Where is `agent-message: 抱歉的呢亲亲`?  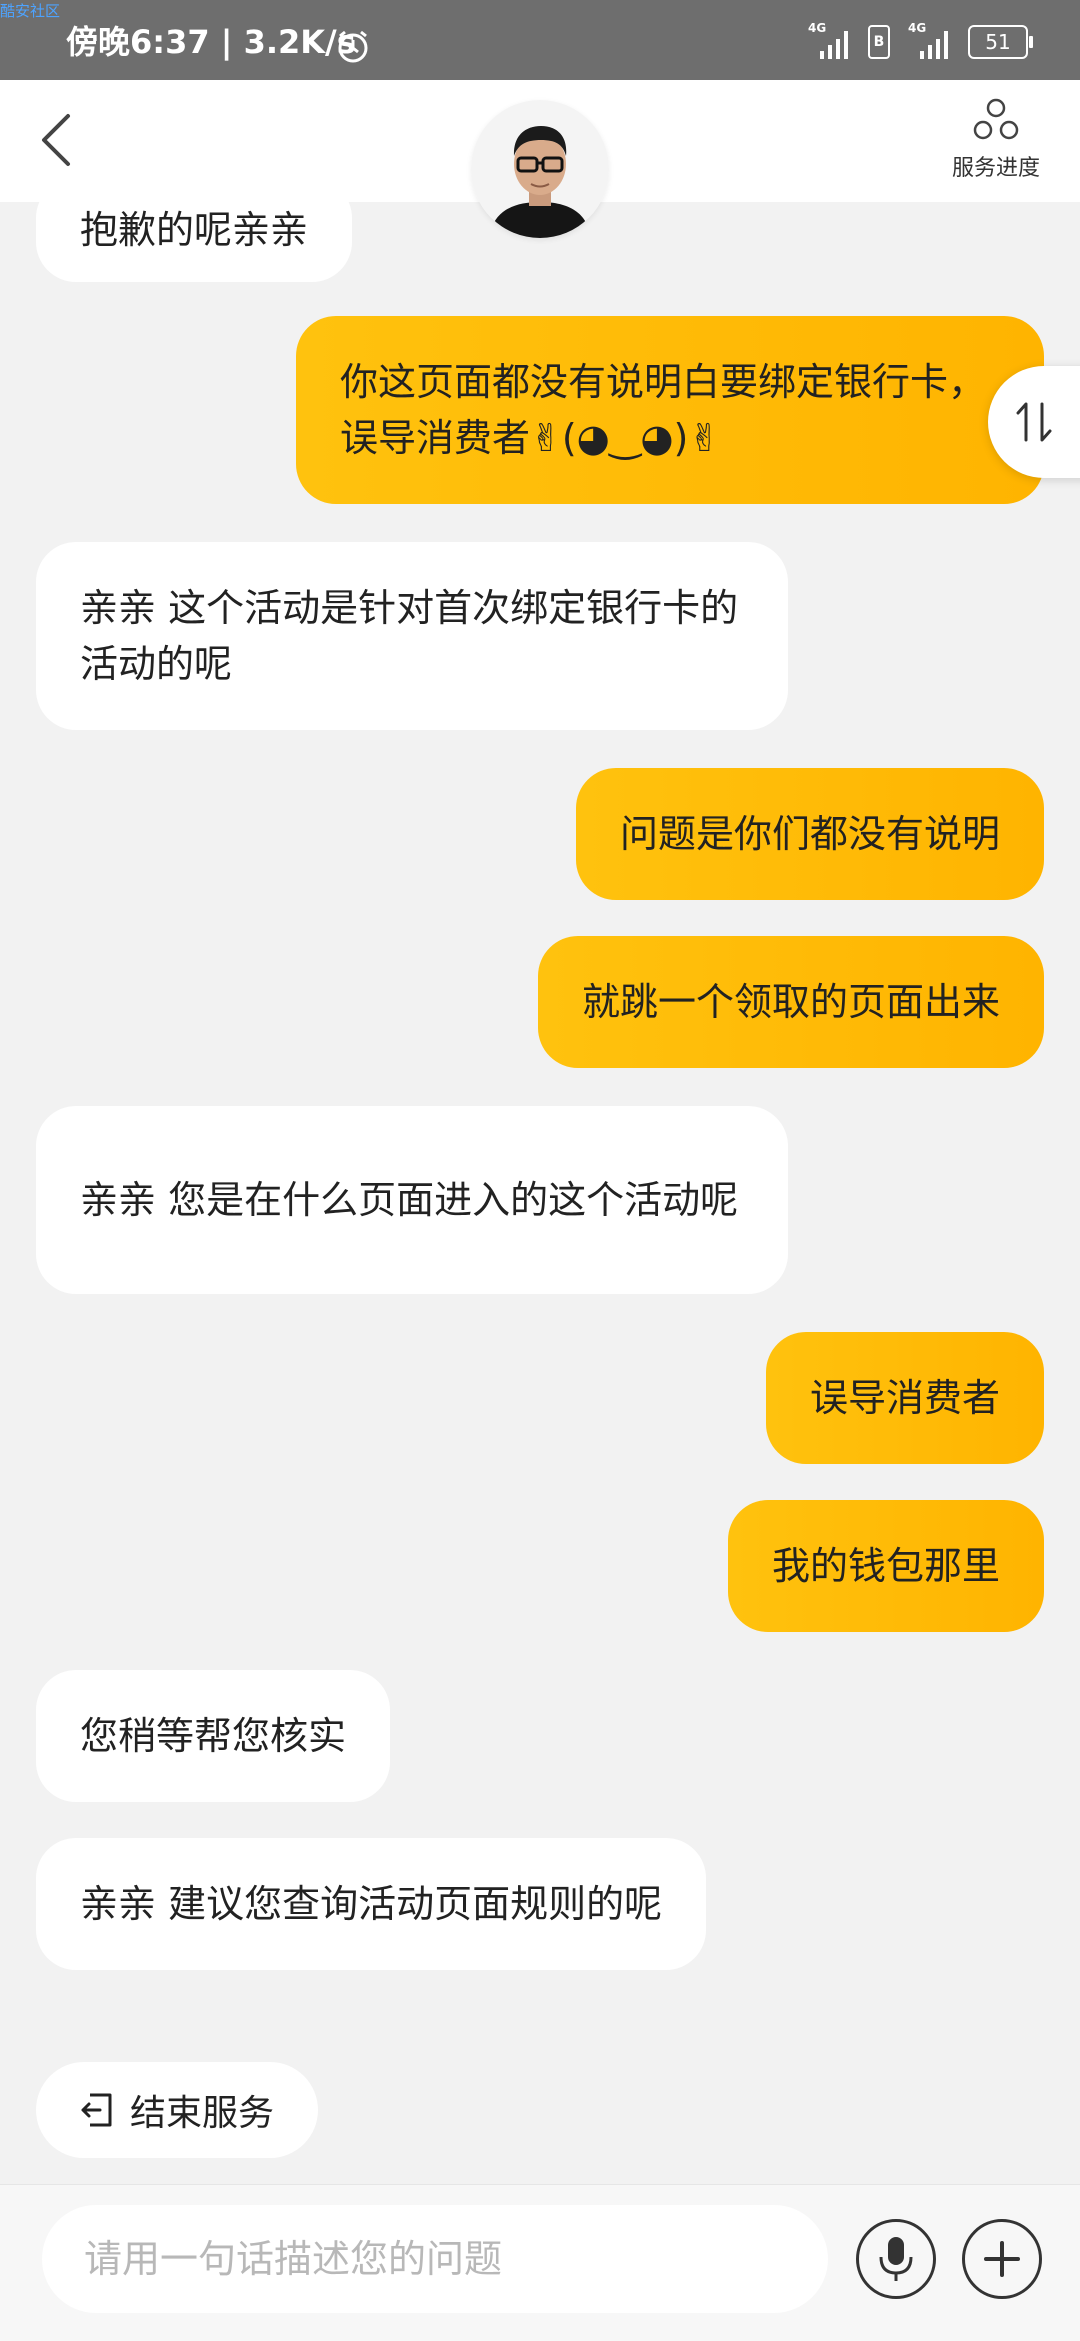
agent-message: 抱歉的呢亲亲 is located at coordinates (194, 242).